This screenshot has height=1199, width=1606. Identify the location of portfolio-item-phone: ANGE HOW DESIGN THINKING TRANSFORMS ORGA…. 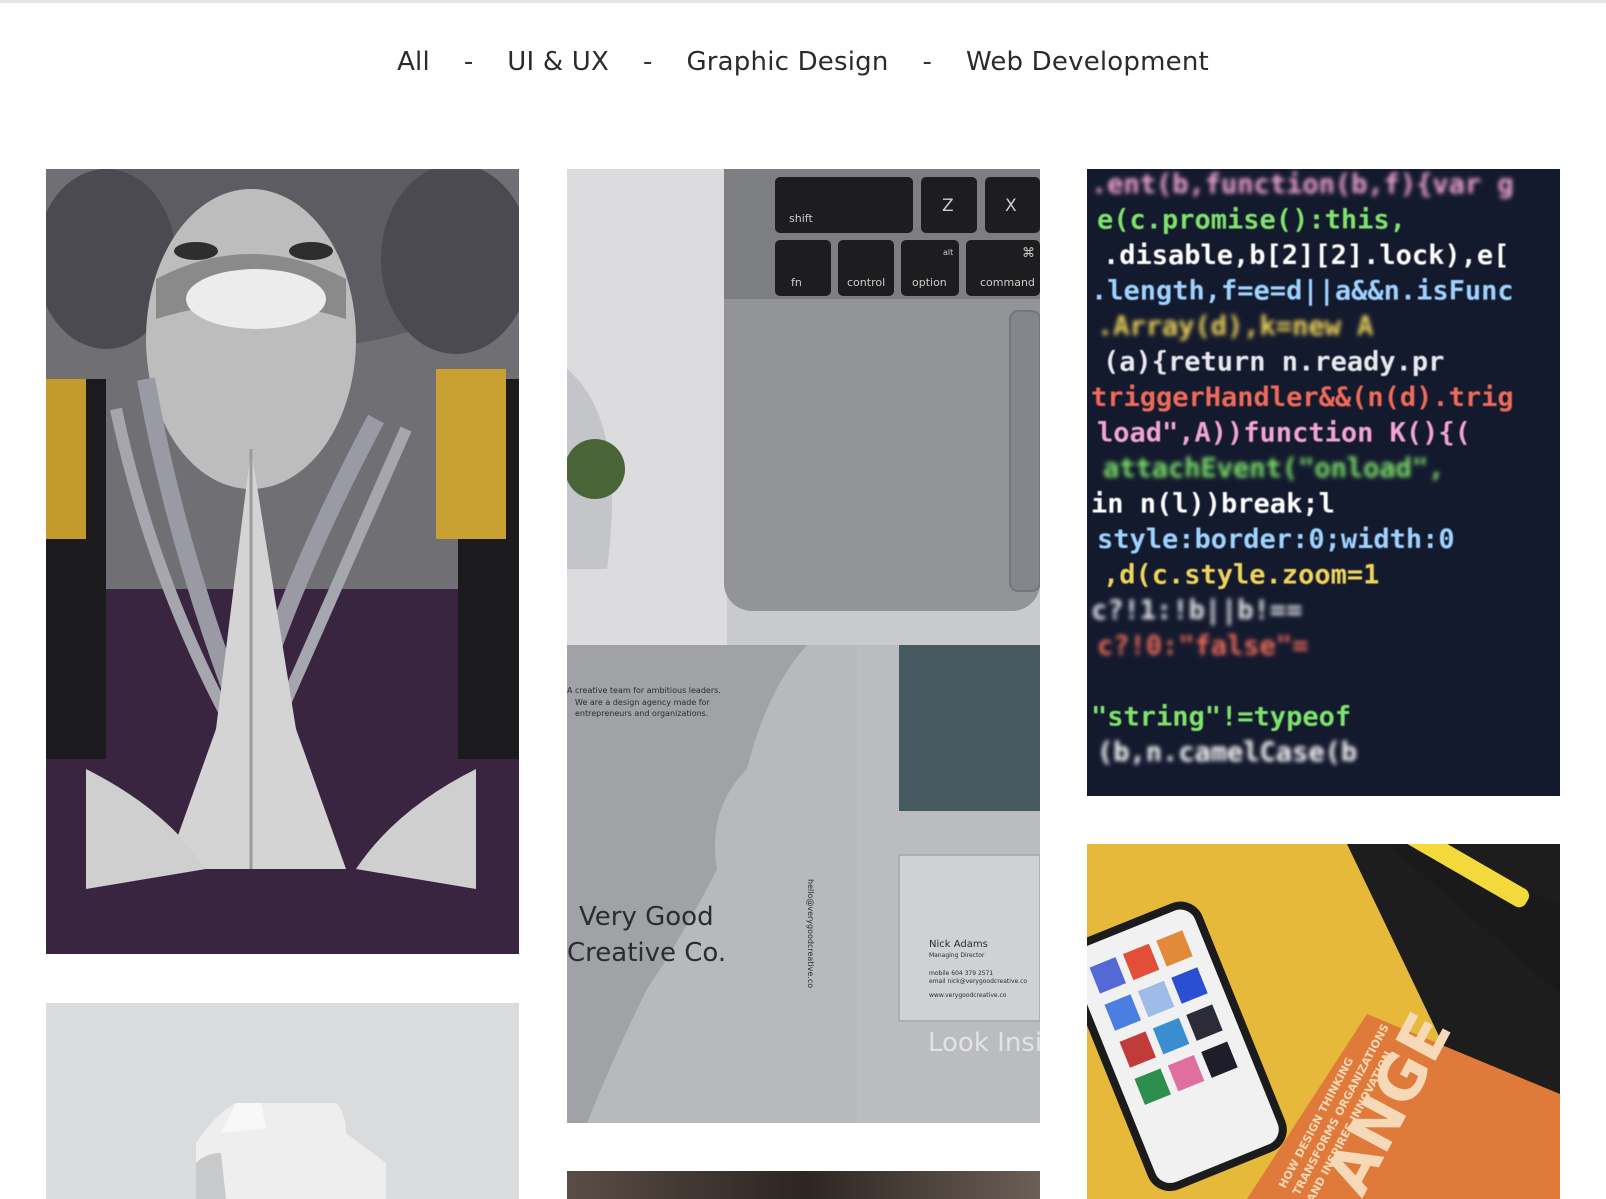
(1323, 1021).